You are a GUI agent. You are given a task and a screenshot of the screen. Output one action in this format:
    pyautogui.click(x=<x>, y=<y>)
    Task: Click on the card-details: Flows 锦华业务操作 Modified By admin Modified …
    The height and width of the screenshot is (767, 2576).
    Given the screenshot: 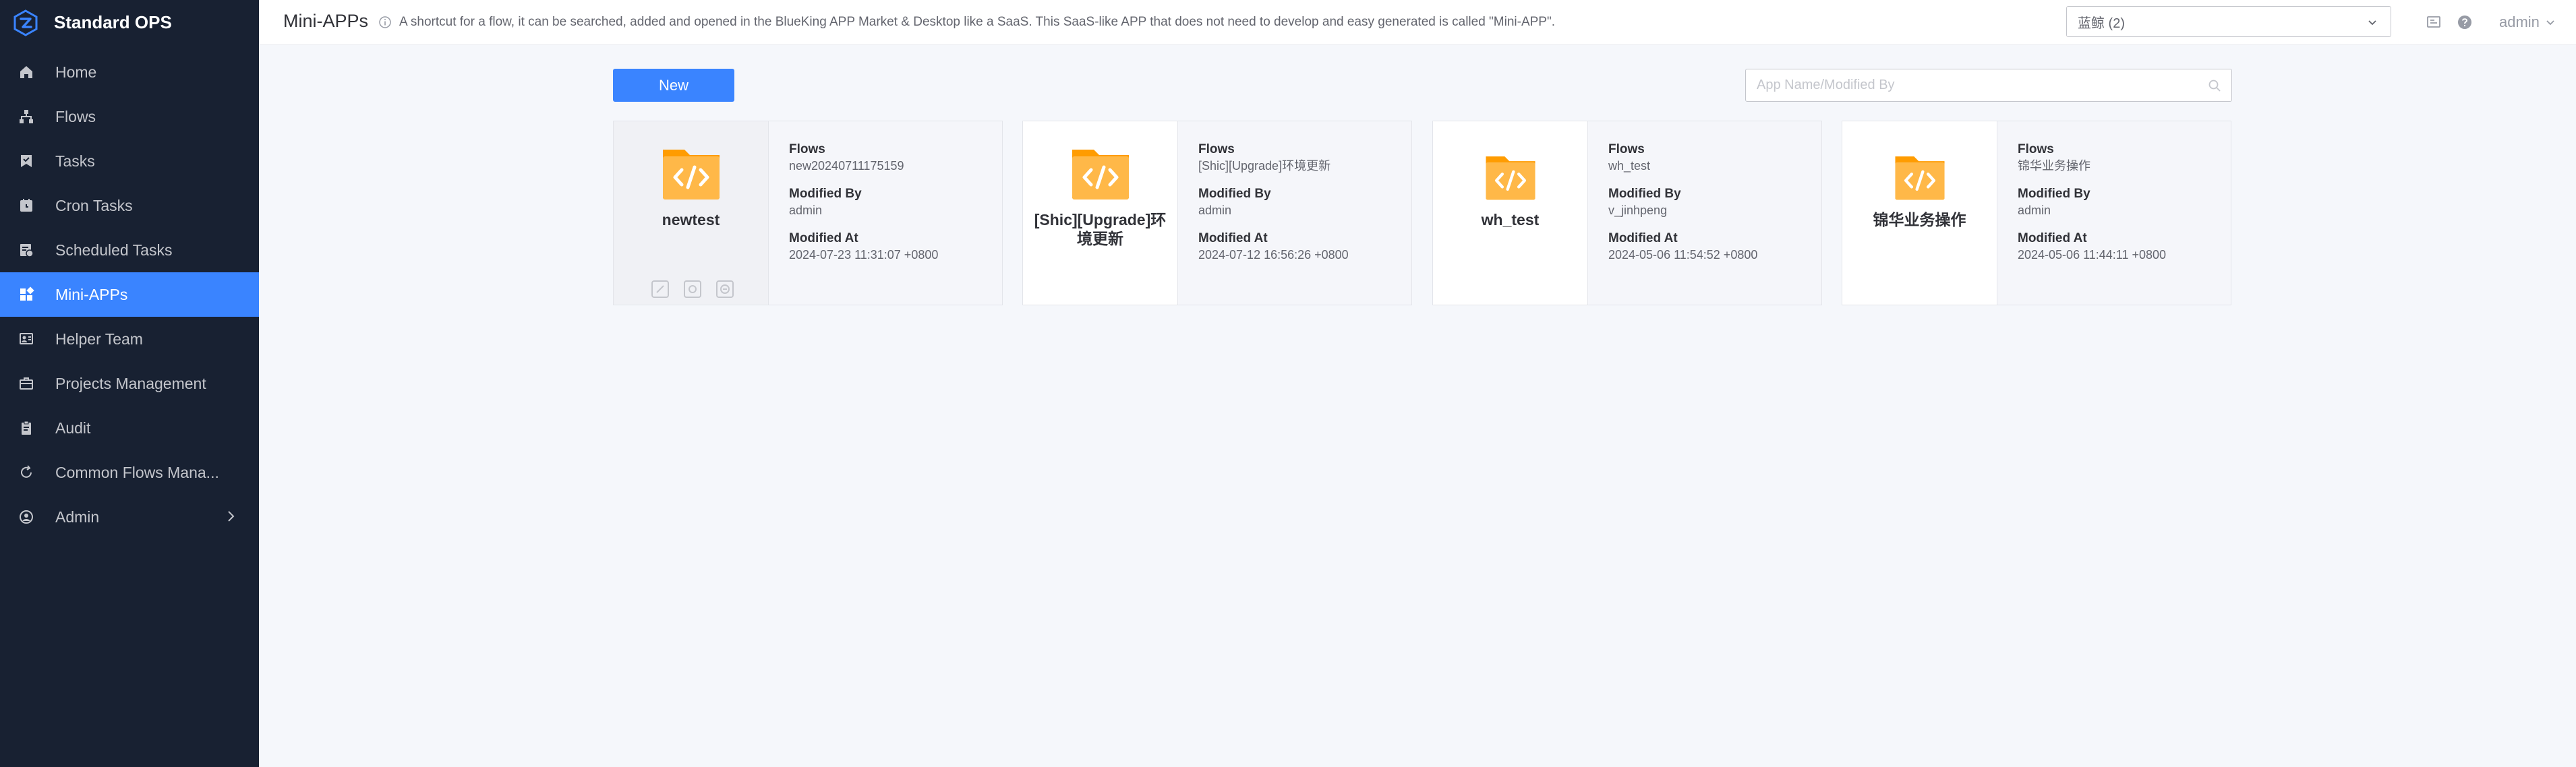 What is the action you would take?
    pyautogui.click(x=2114, y=213)
    